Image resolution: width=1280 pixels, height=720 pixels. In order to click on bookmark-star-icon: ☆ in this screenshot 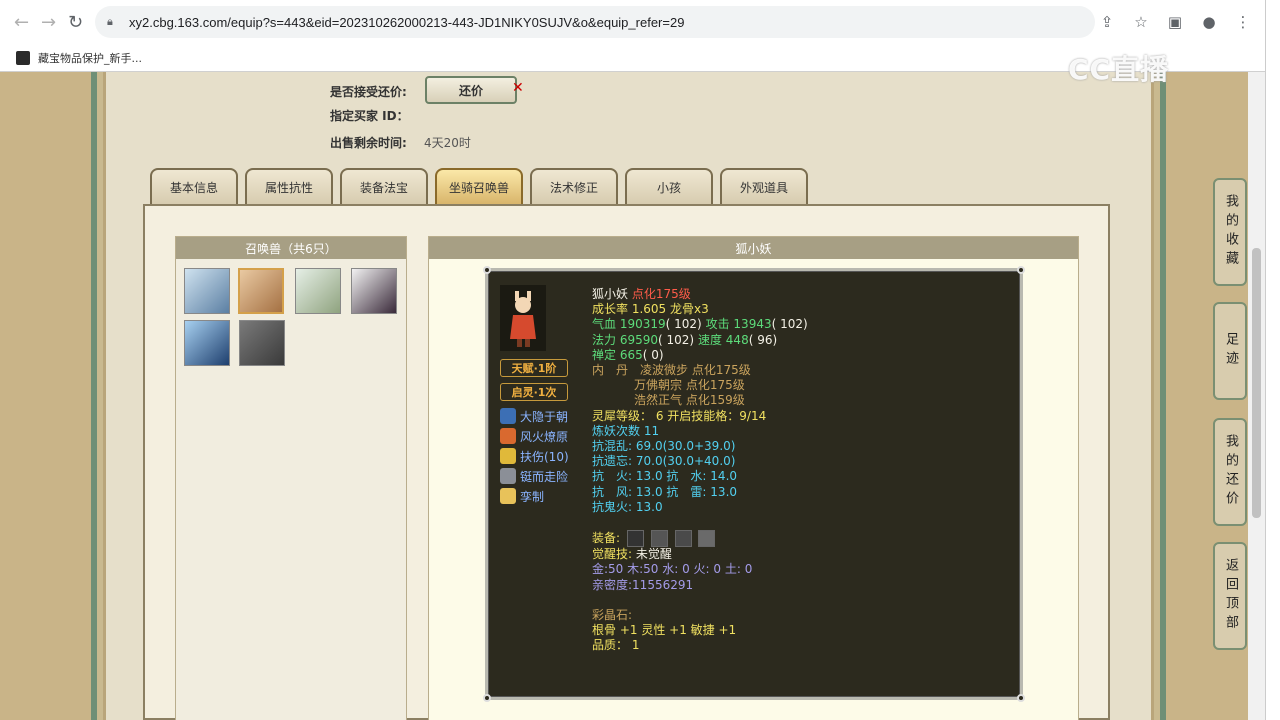, I will do `click(1141, 22)`.